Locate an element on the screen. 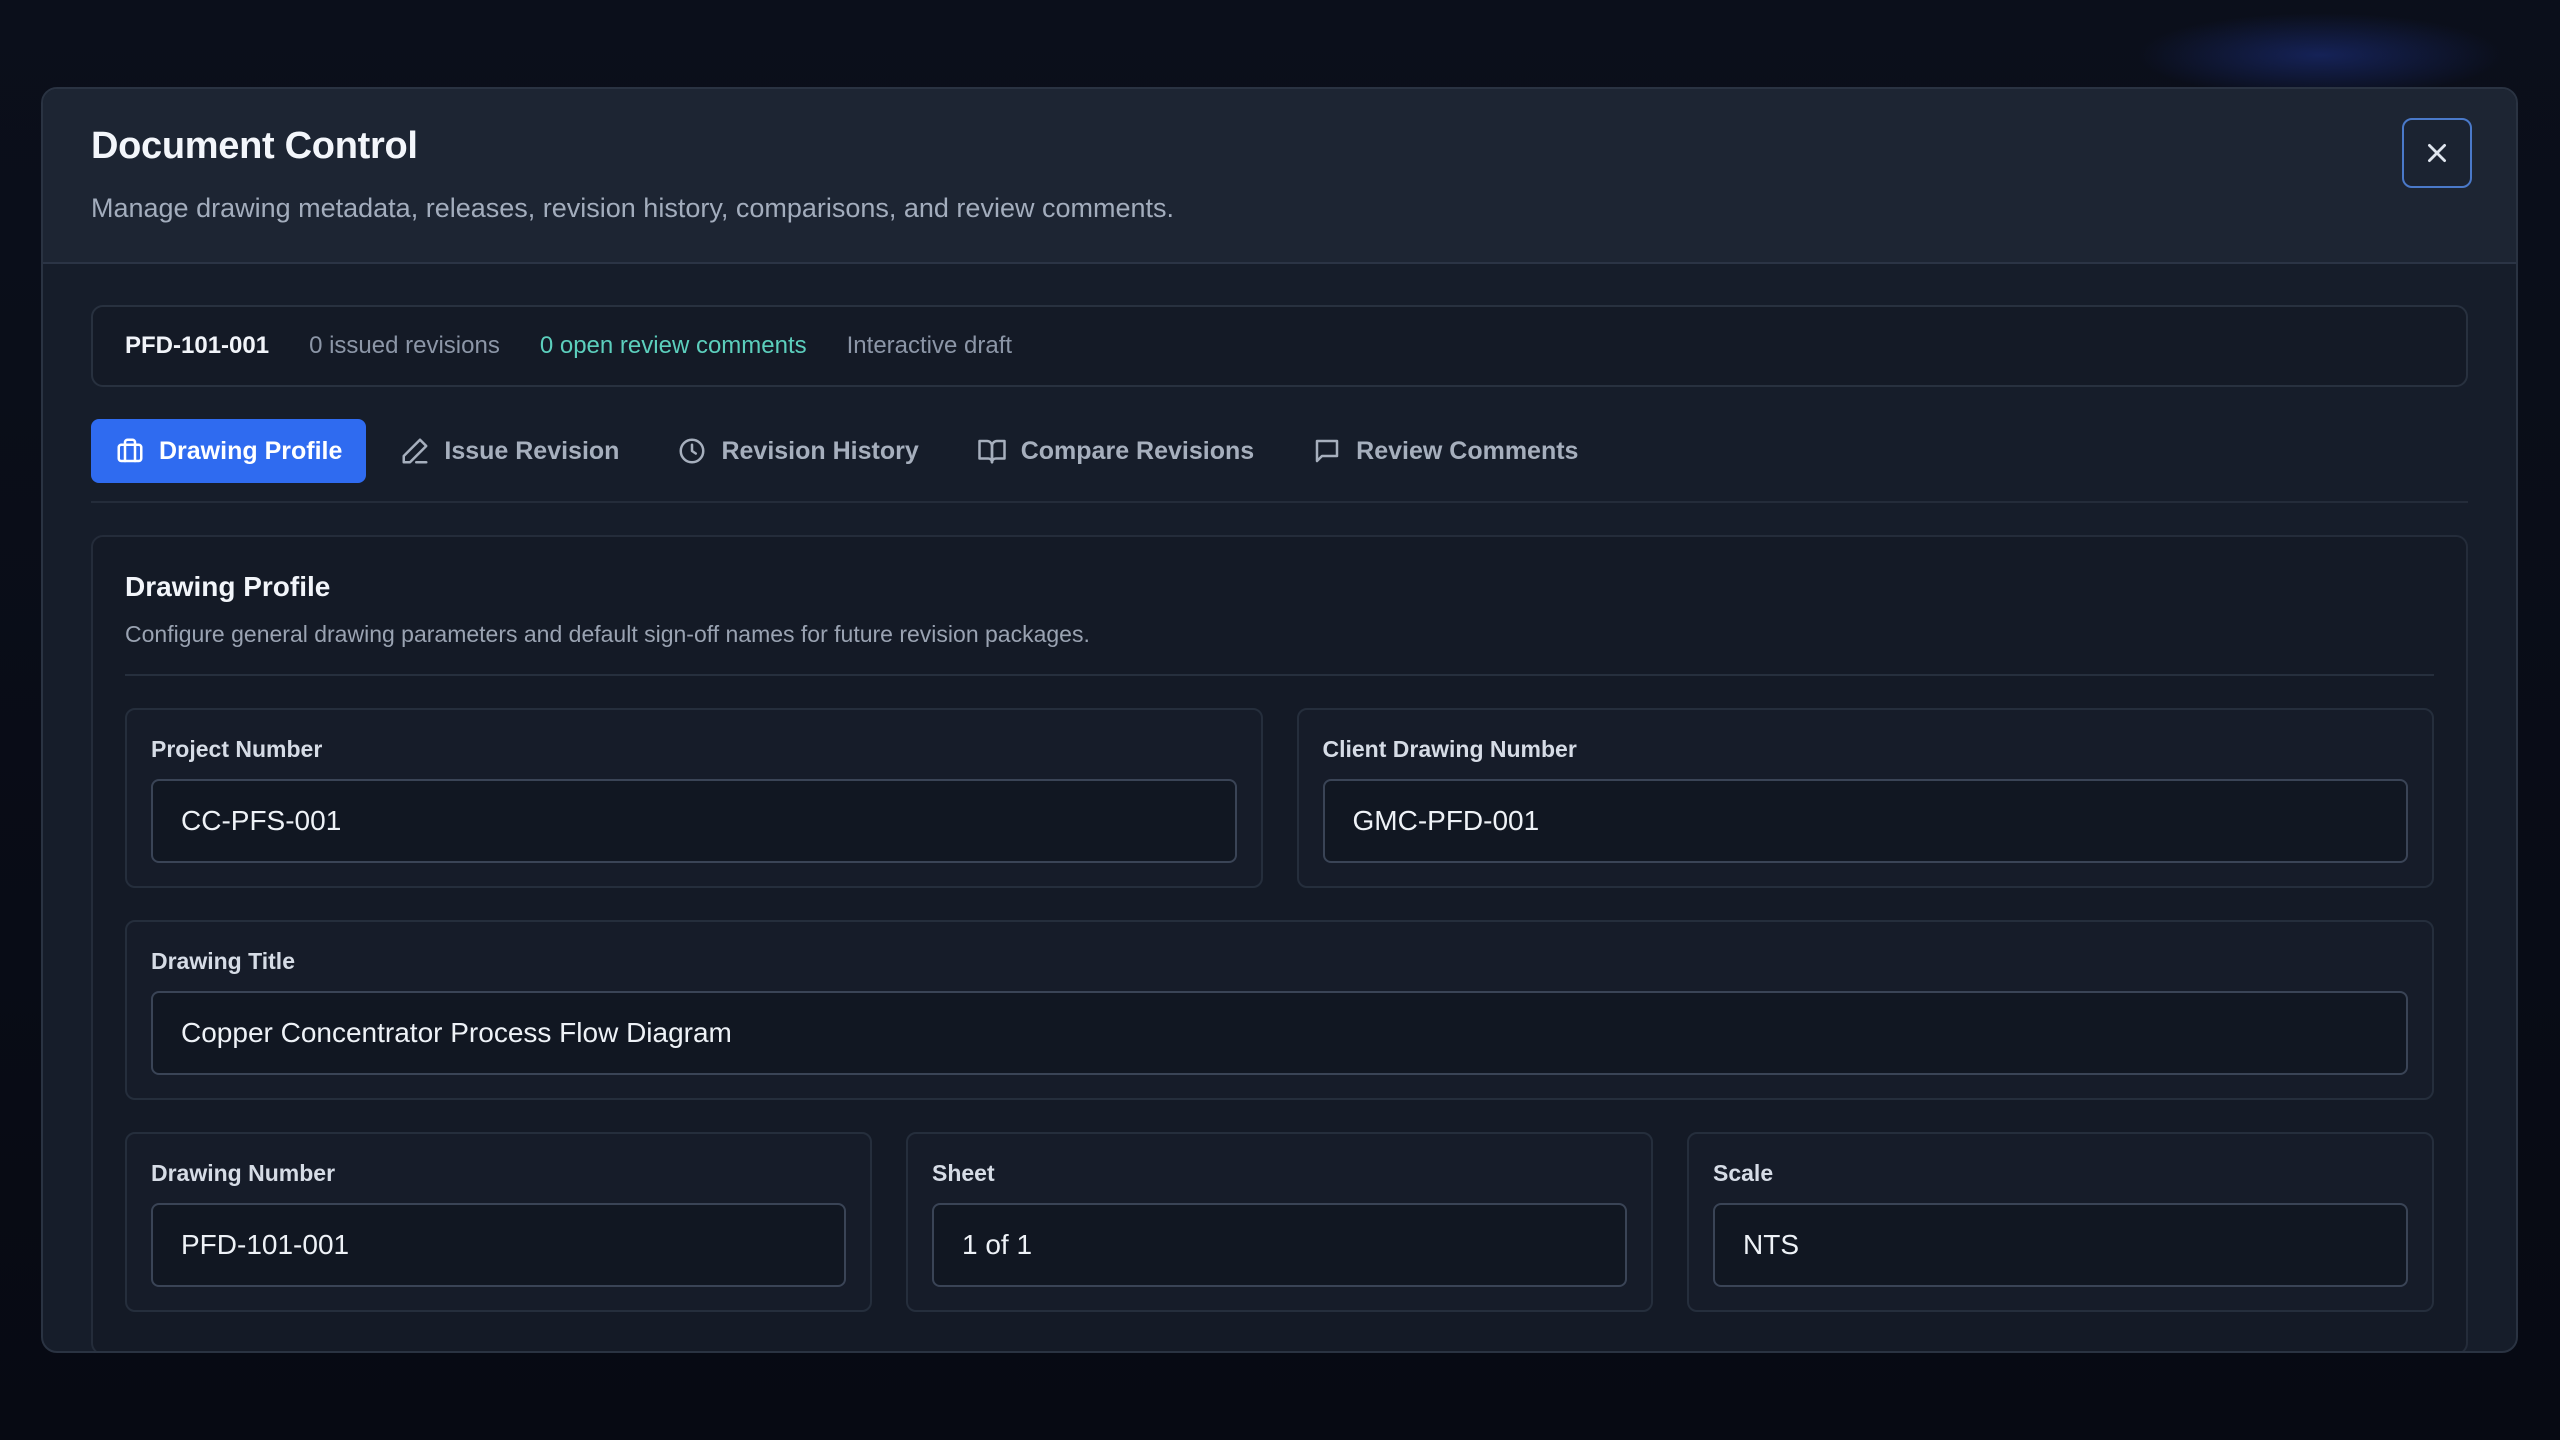 This screenshot has height=1440, width=2560. modal-title: Document Control is located at coordinates (254, 146).